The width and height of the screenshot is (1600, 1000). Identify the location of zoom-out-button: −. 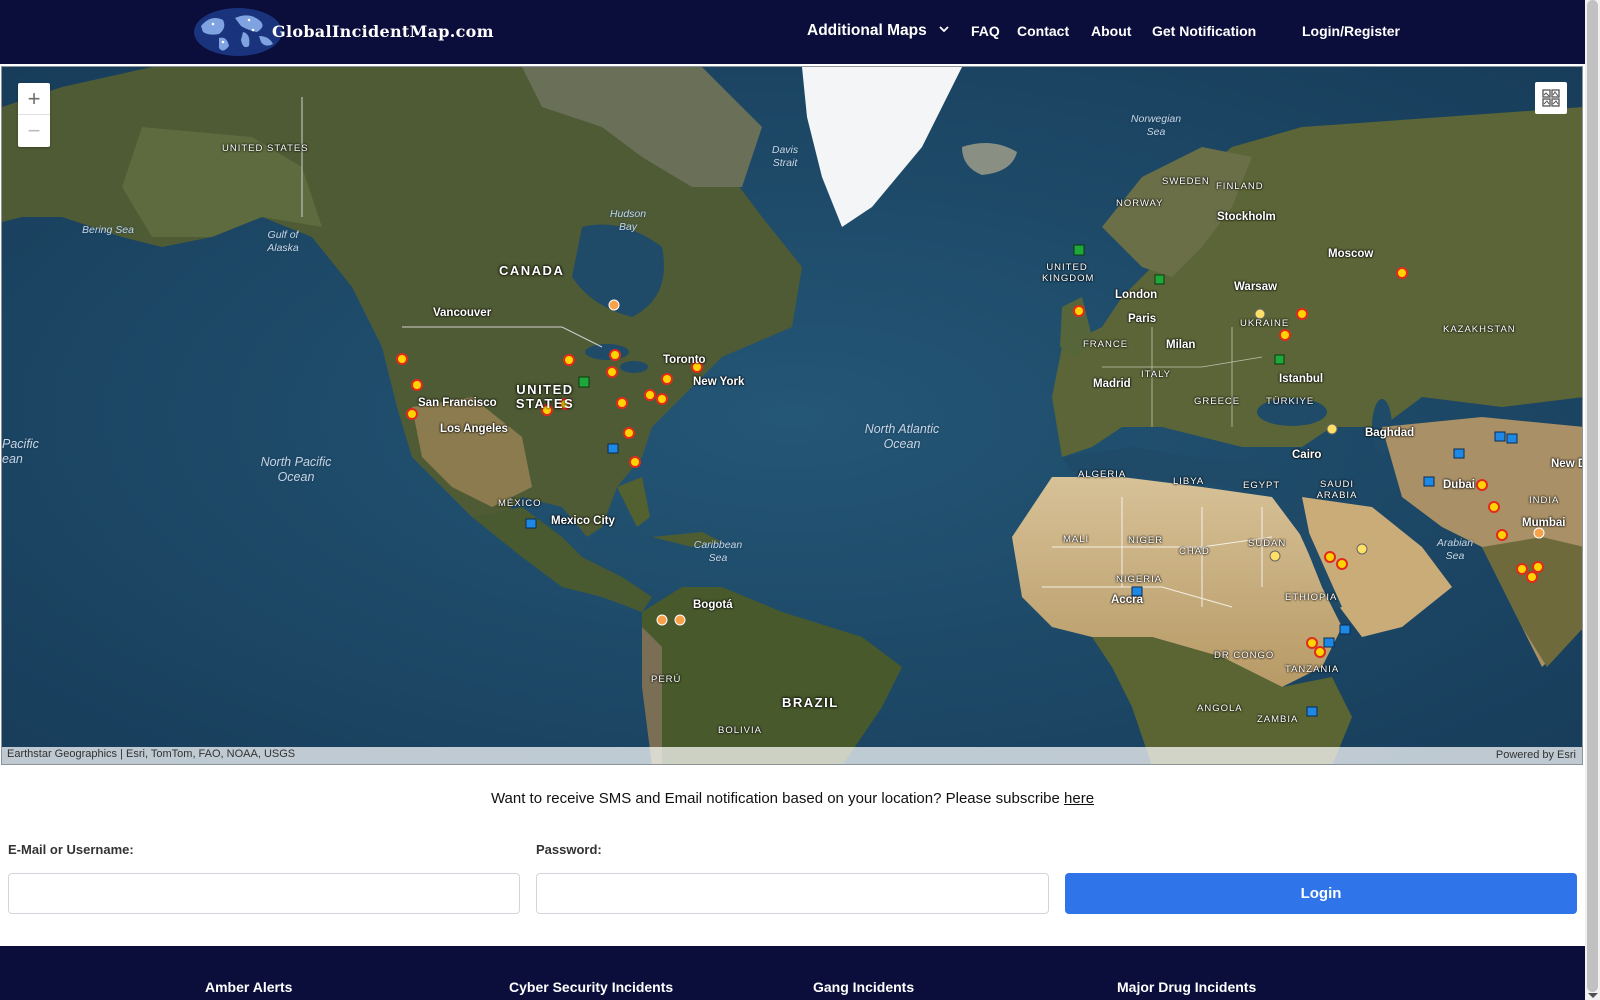
(34, 131).